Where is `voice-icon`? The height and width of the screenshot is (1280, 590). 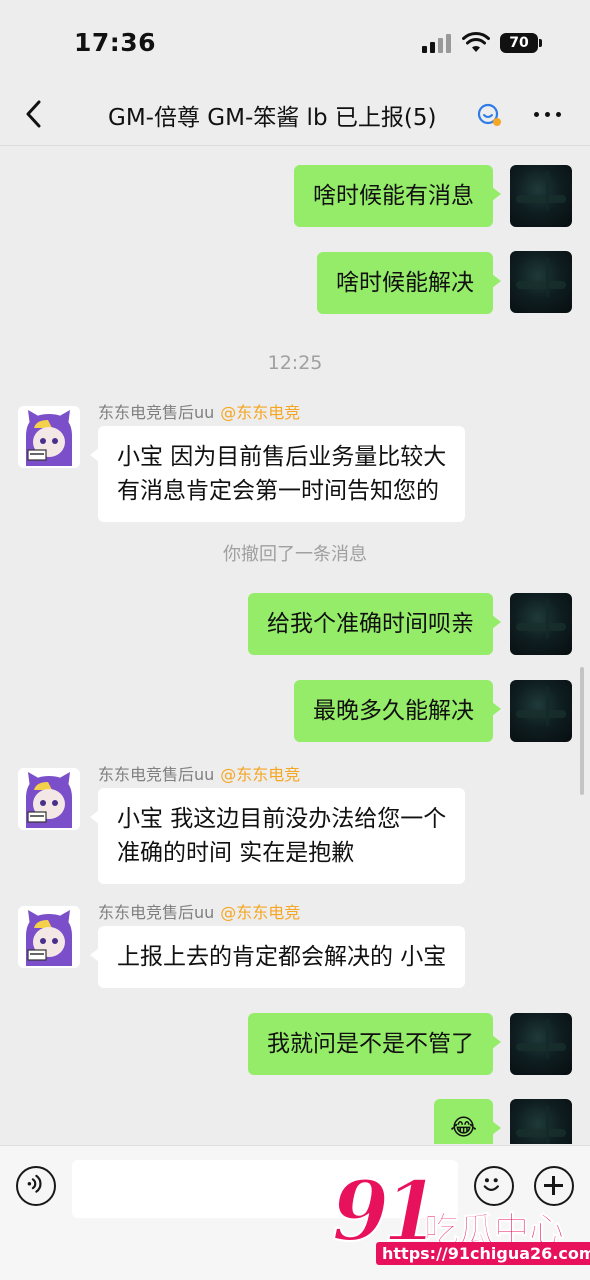 voice-icon is located at coordinates (36, 1186).